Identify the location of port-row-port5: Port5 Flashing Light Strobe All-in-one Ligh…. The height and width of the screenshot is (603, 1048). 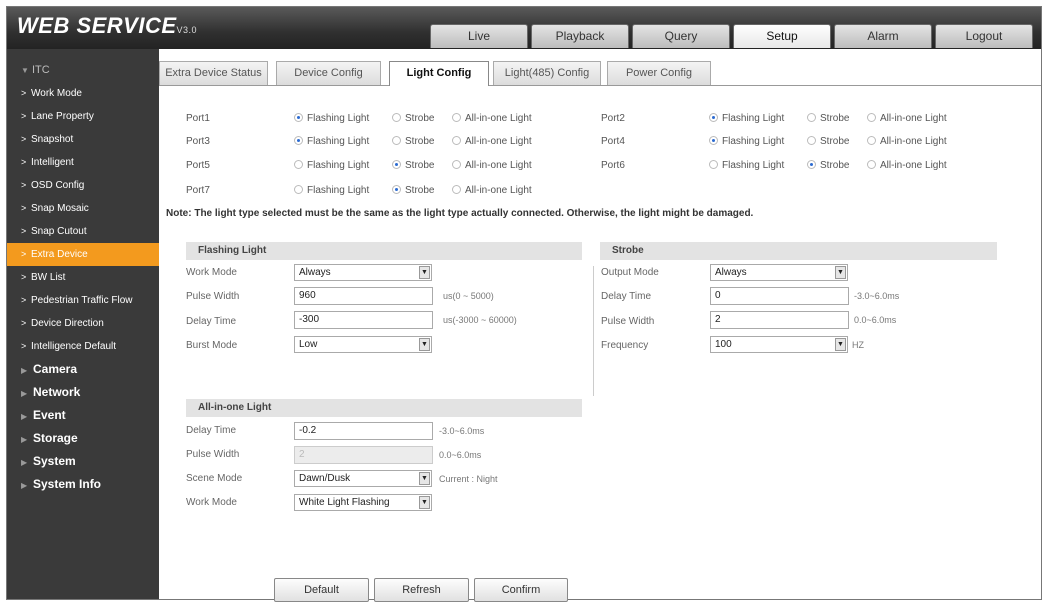
(386, 166).